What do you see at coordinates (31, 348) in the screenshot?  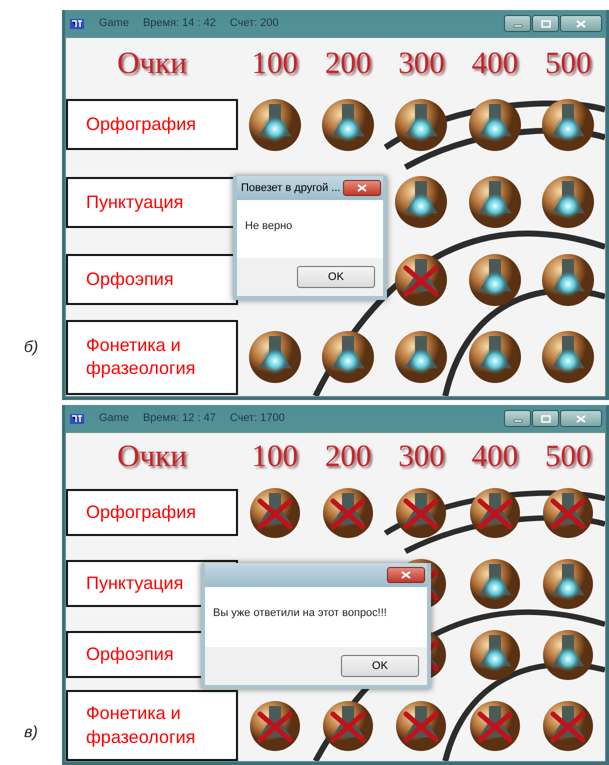 I see `figure-label: б)` at bounding box center [31, 348].